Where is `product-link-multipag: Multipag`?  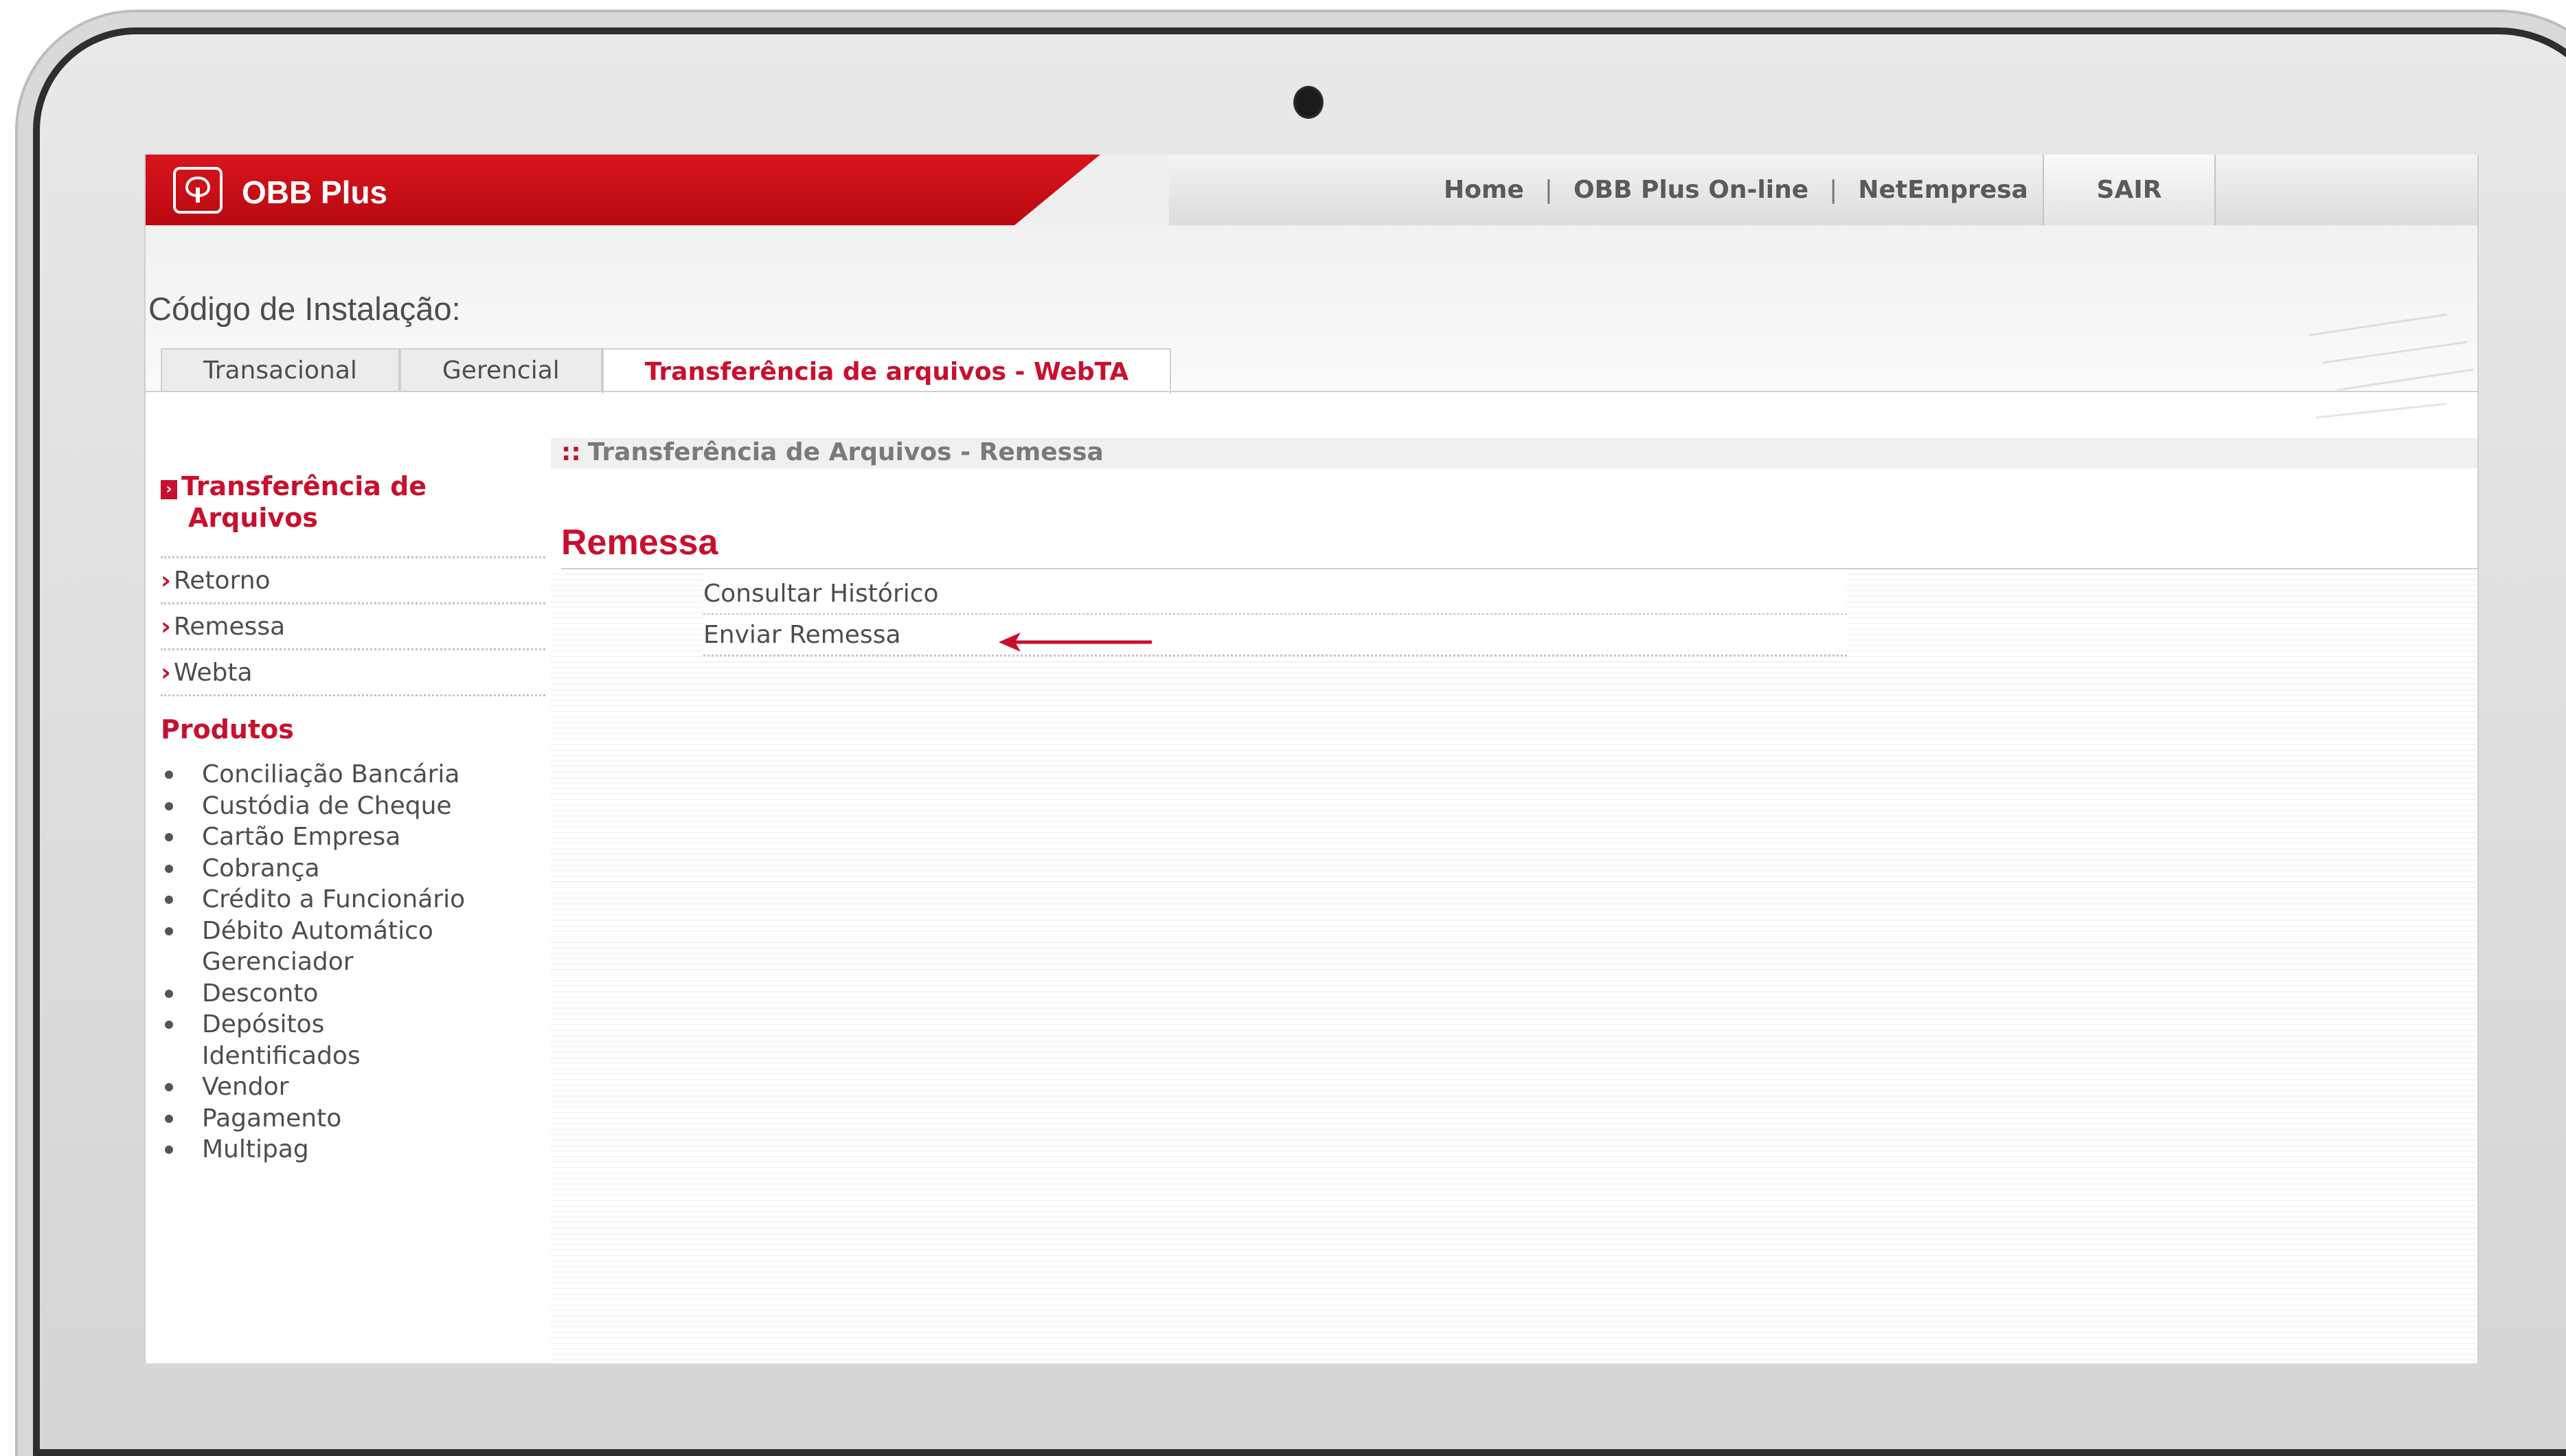 product-link-multipag: Multipag is located at coordinates (367, 1149).